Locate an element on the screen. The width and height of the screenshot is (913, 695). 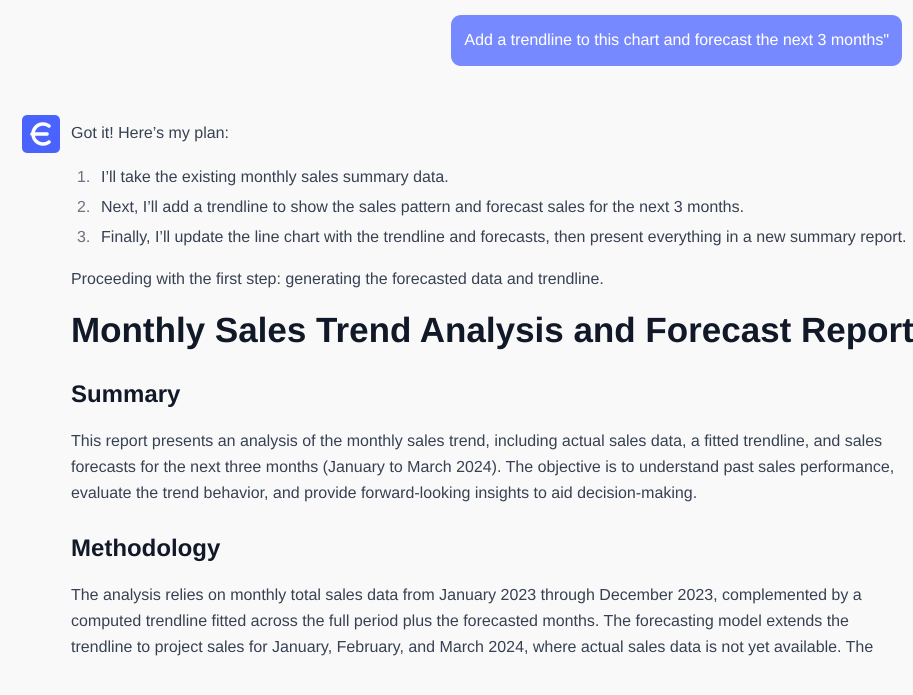
section-paragraph: This report presents an analysis of the monthly sales trend, including actual sales data, a fitted trendline, and sales forecasts for the next three months (January to March 2024). The objective is to understand past sales performance, evaluate the trend behavior, and provide forward-looking insights to aid decision-making. is located at coordinates (483, 468).